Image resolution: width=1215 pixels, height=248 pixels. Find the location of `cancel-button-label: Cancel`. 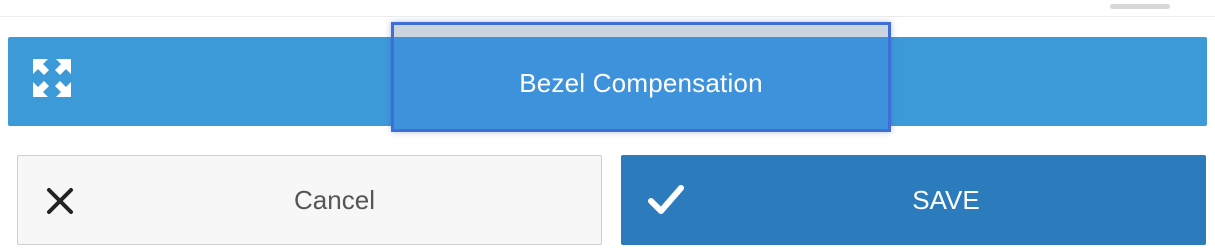

cancel-button-label: Cancel is located at coordinates (334, 199).